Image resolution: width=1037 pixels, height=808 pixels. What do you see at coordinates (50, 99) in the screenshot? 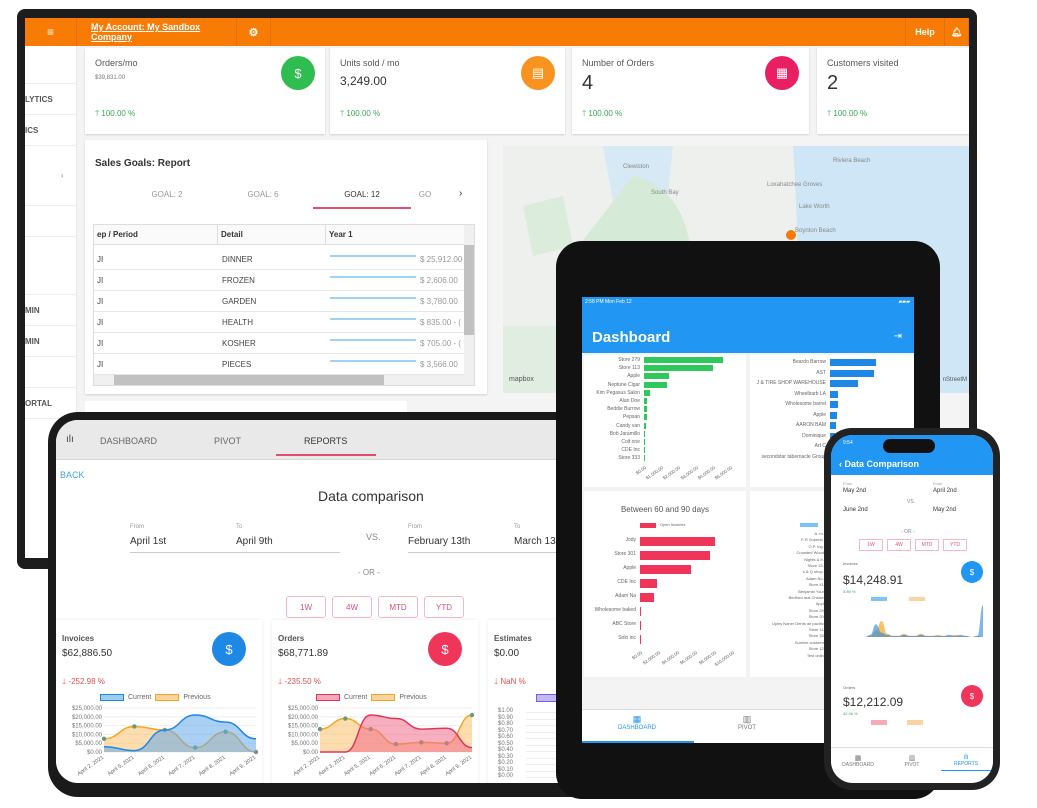
I see `sidebar-item-analytics: LYTICS` at bounding box center [50, 99].